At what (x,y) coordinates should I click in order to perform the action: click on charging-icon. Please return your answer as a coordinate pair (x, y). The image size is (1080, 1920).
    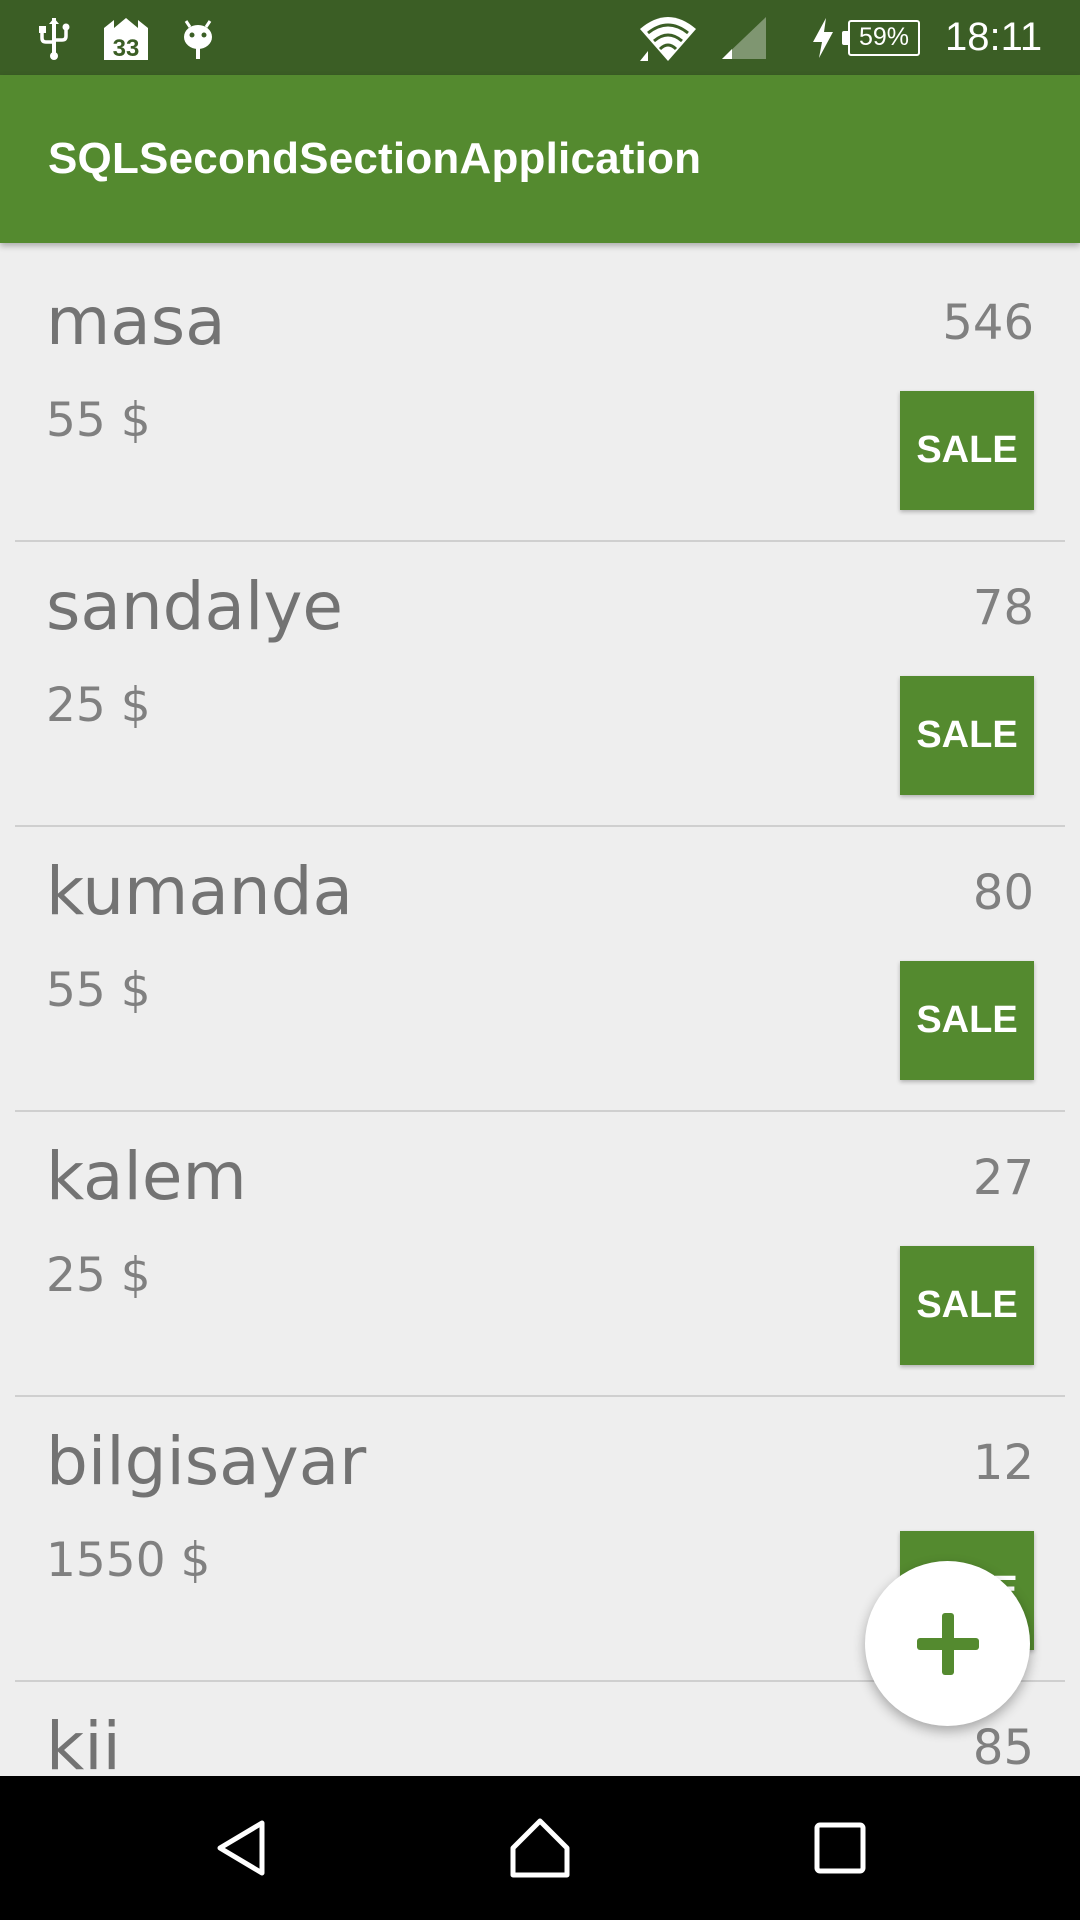
    Looking at the image, I should click on (823, 37).